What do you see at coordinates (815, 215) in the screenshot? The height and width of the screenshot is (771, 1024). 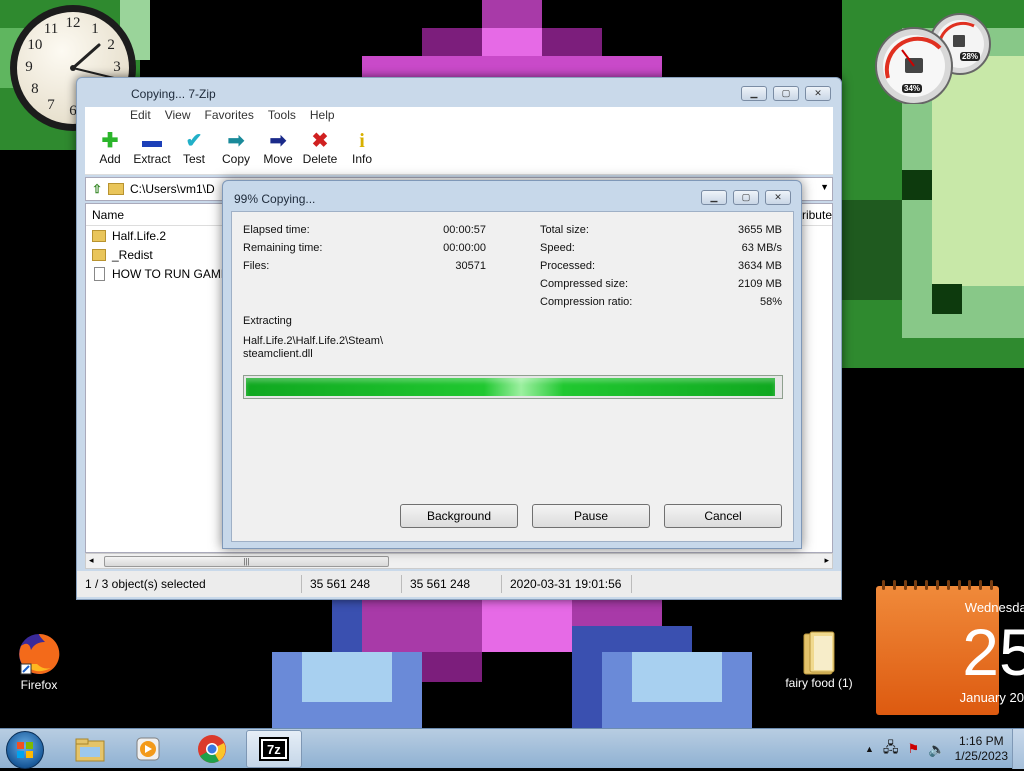 I see `column-header-attributes: tribute` at bounding box center [815, 215].